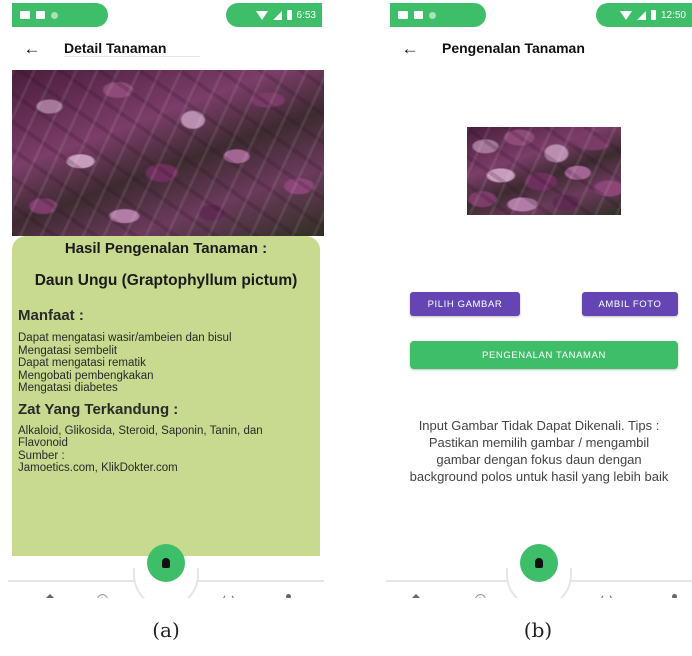 This screenshot has width=692, height=656. I want to click on ingredients-title: Zat Yang Terkandung :, so click(98, 409).